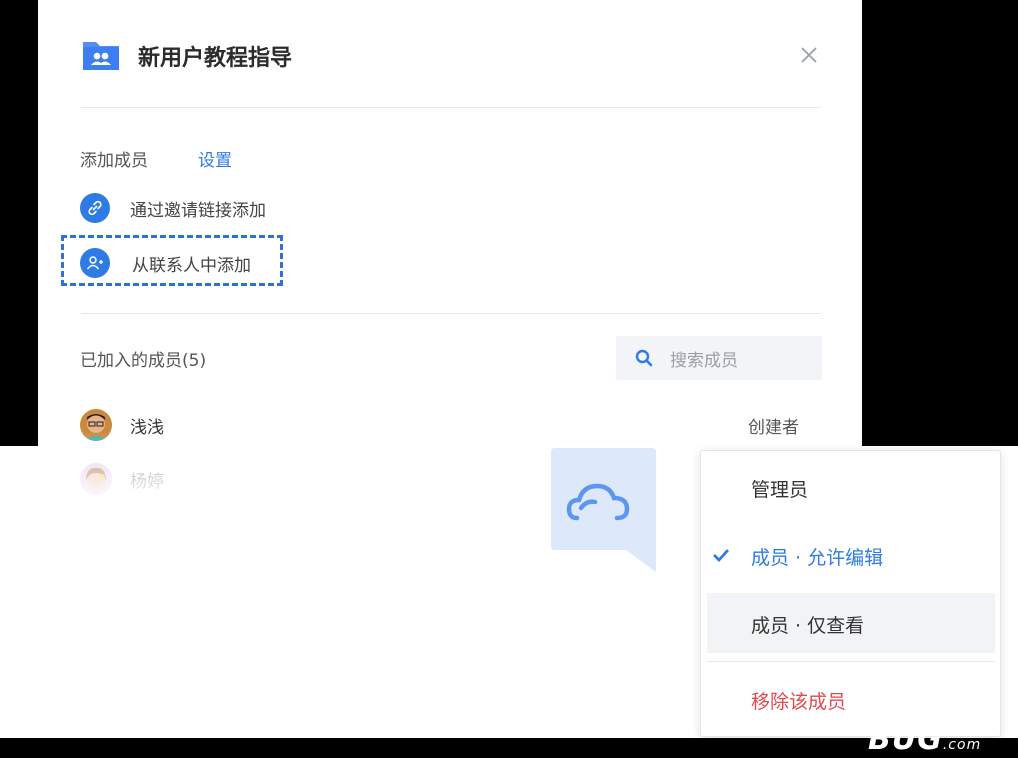  What do you see at coordinates (95, 263) in the screenshot?
I see `add-user-icon` at bounding box center [95, 263].